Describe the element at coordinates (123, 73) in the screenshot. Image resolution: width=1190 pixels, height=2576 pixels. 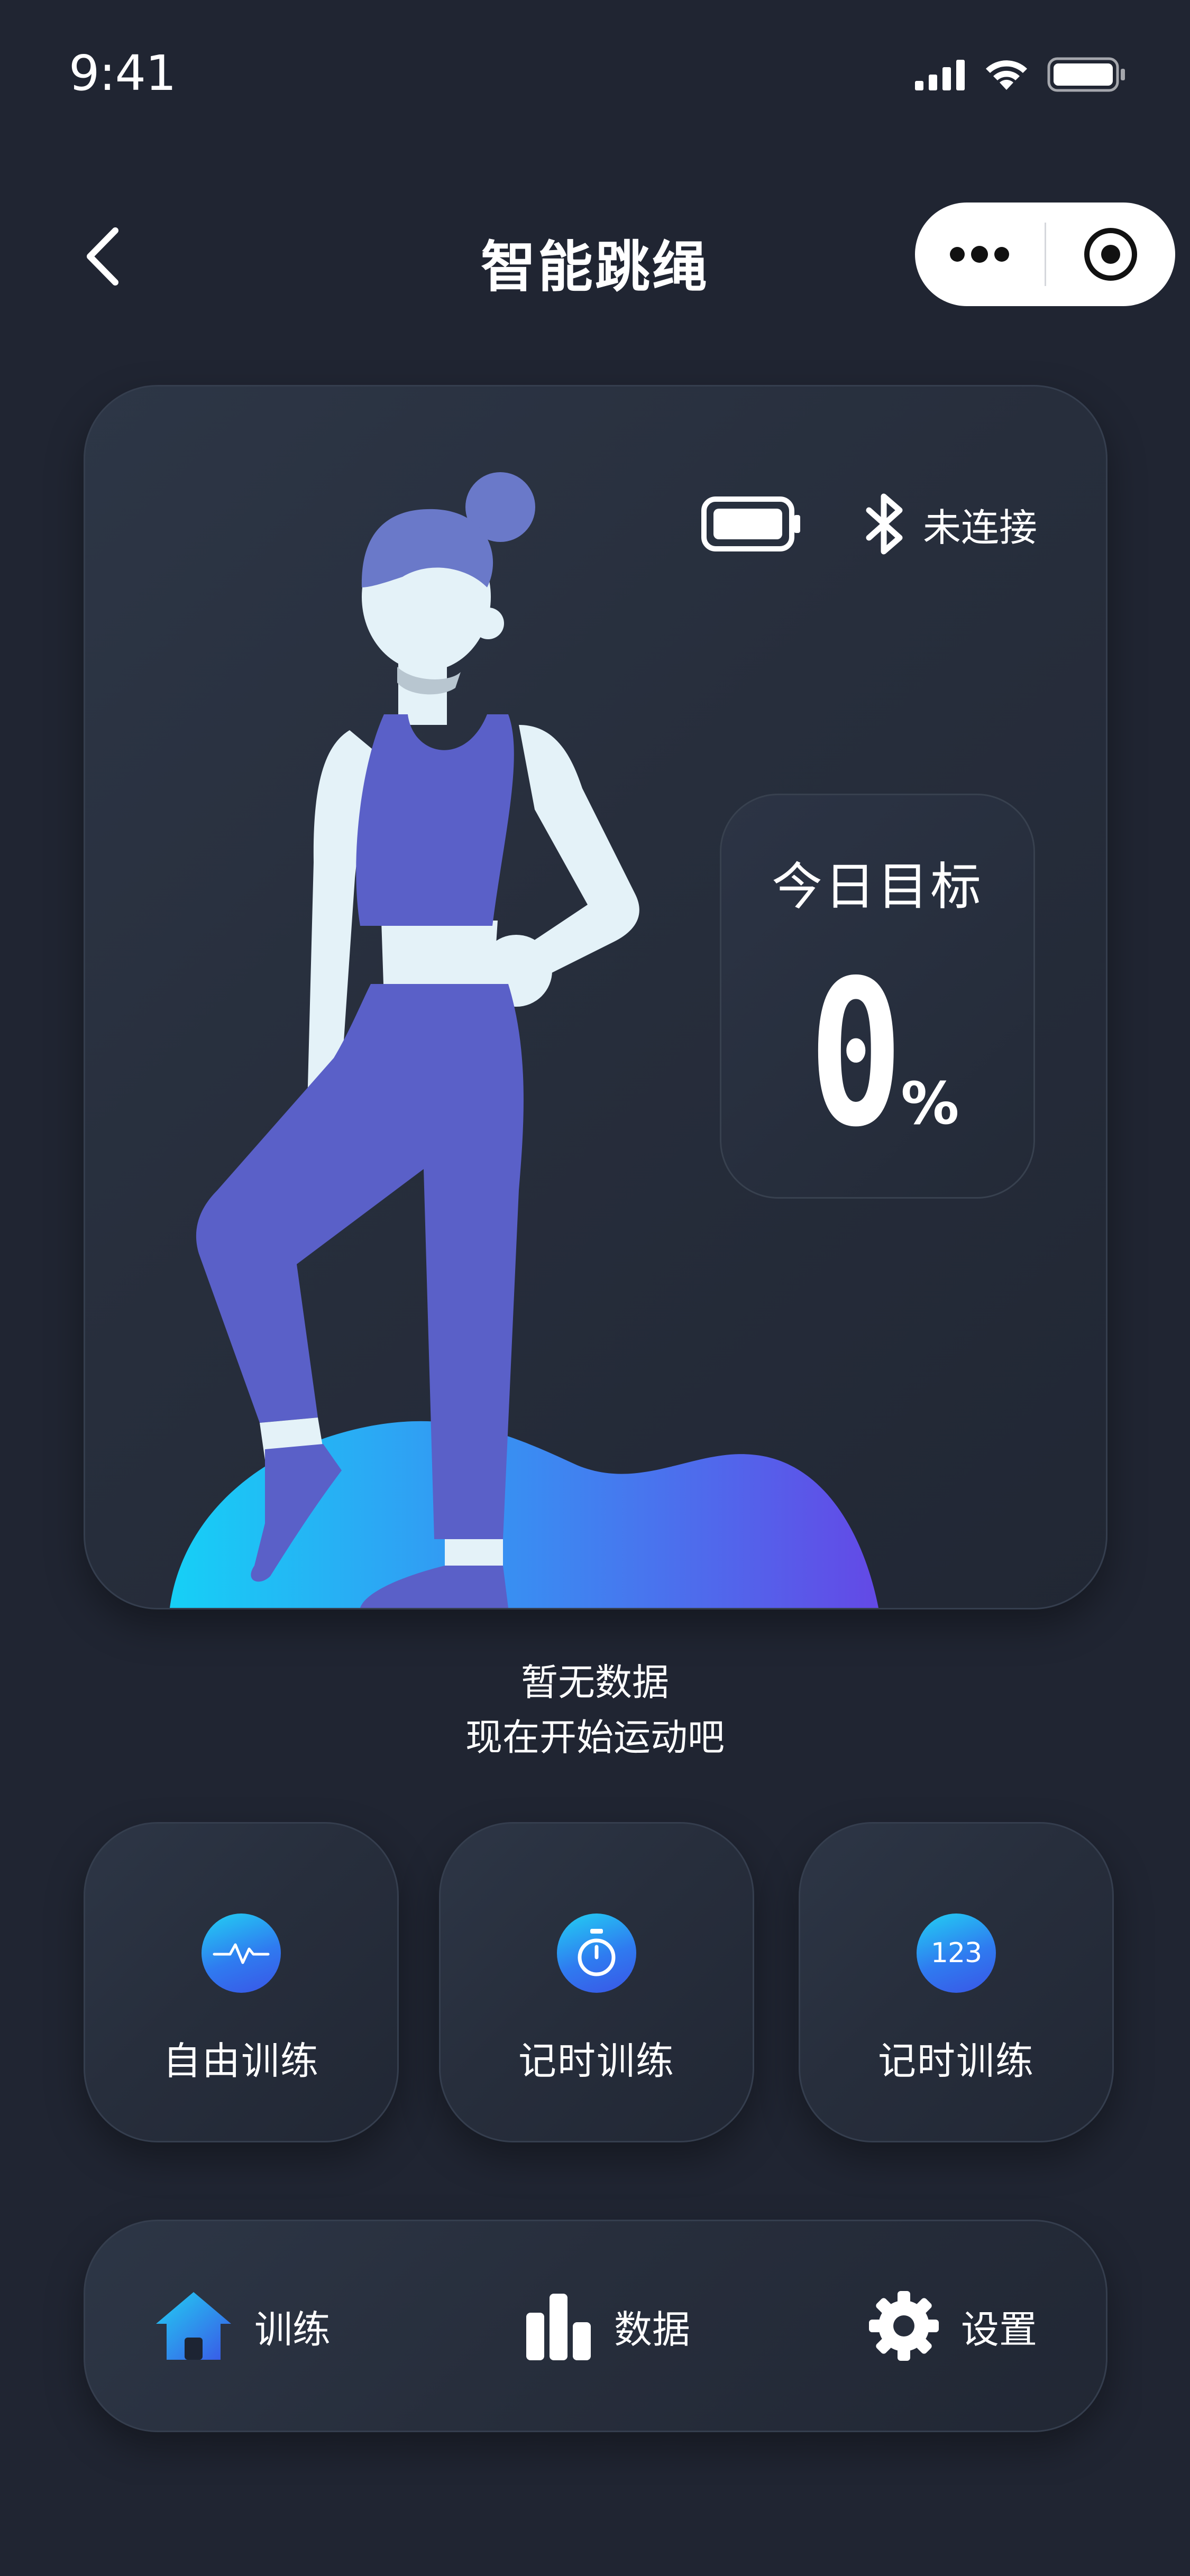
I see `status-time: 9:41` at that location.